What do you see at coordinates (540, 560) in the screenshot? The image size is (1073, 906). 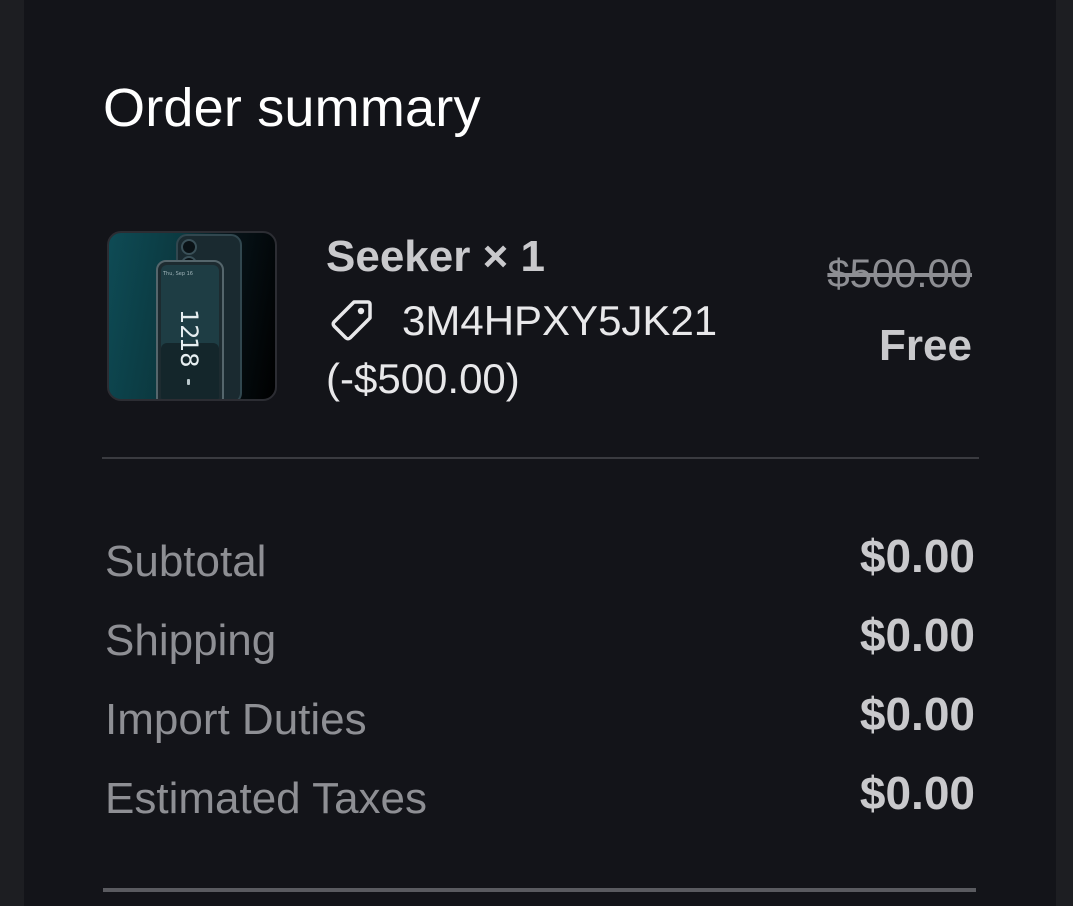 I see `summary-row-subtotal: Subtotal $0.00` at bounding box center [540, 560].